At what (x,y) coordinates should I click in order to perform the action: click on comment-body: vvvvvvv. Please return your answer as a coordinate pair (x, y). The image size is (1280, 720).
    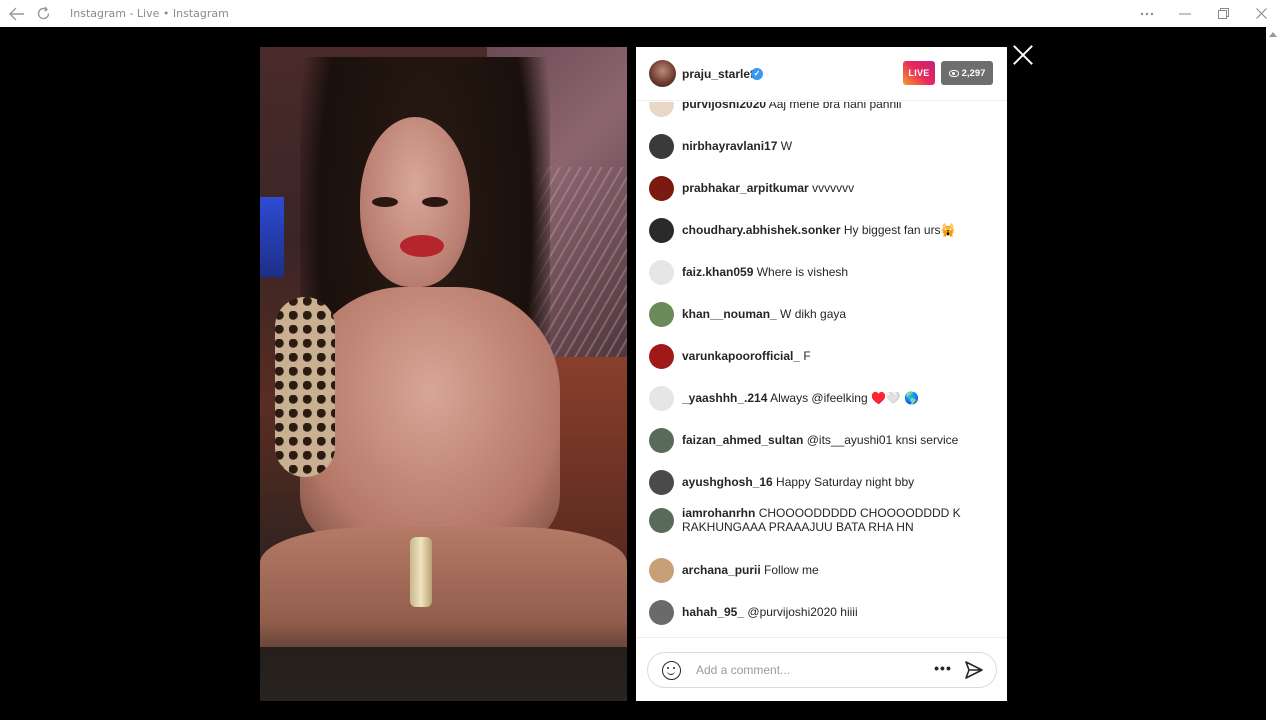
    Looking at the image, I should click on (833, 188).